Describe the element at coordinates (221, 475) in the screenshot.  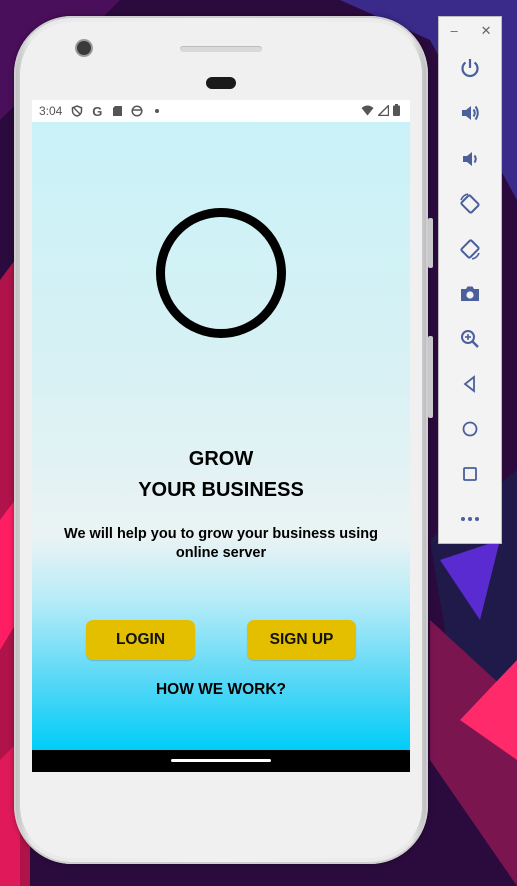
I see `headline: GROW YOUR BUSINESS` at that location.